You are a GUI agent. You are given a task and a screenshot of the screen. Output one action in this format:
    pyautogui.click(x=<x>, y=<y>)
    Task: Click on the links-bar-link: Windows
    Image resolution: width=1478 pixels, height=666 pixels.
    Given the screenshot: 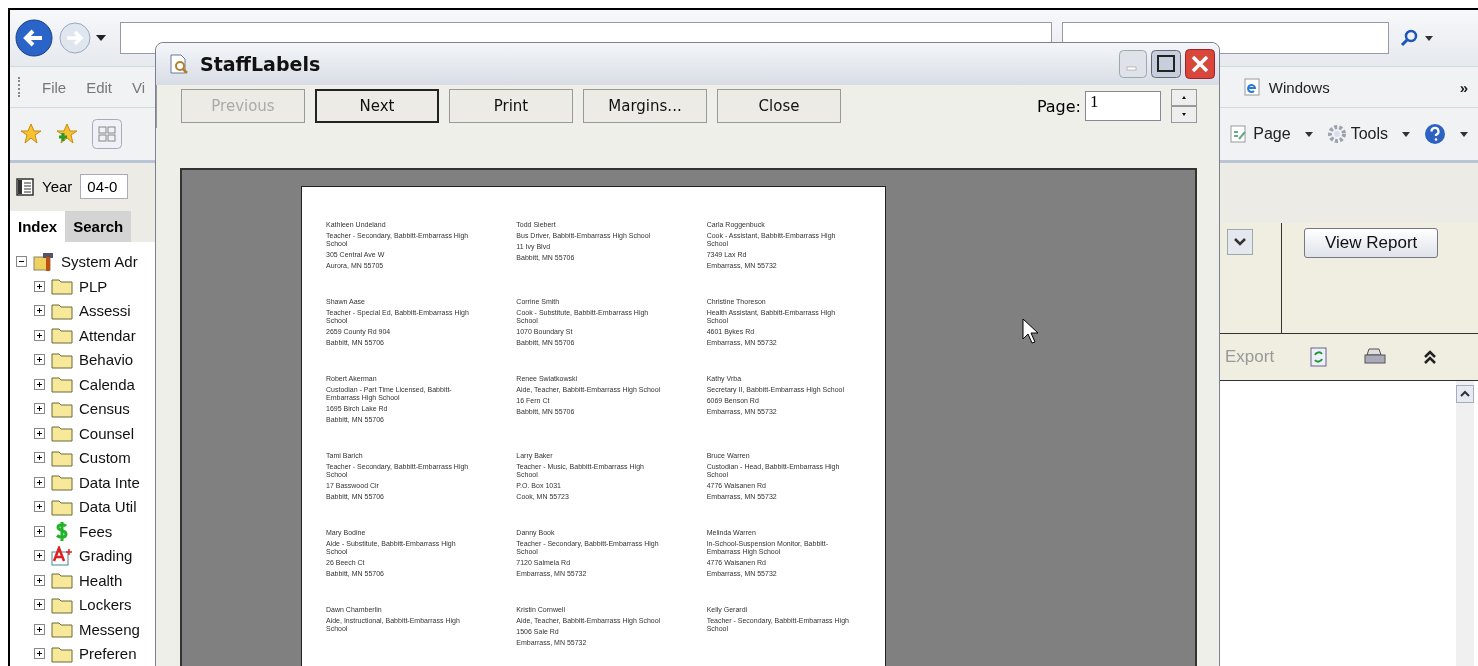 What is the action you would take?
    pyautogui.click(x=1299, y=87)
    